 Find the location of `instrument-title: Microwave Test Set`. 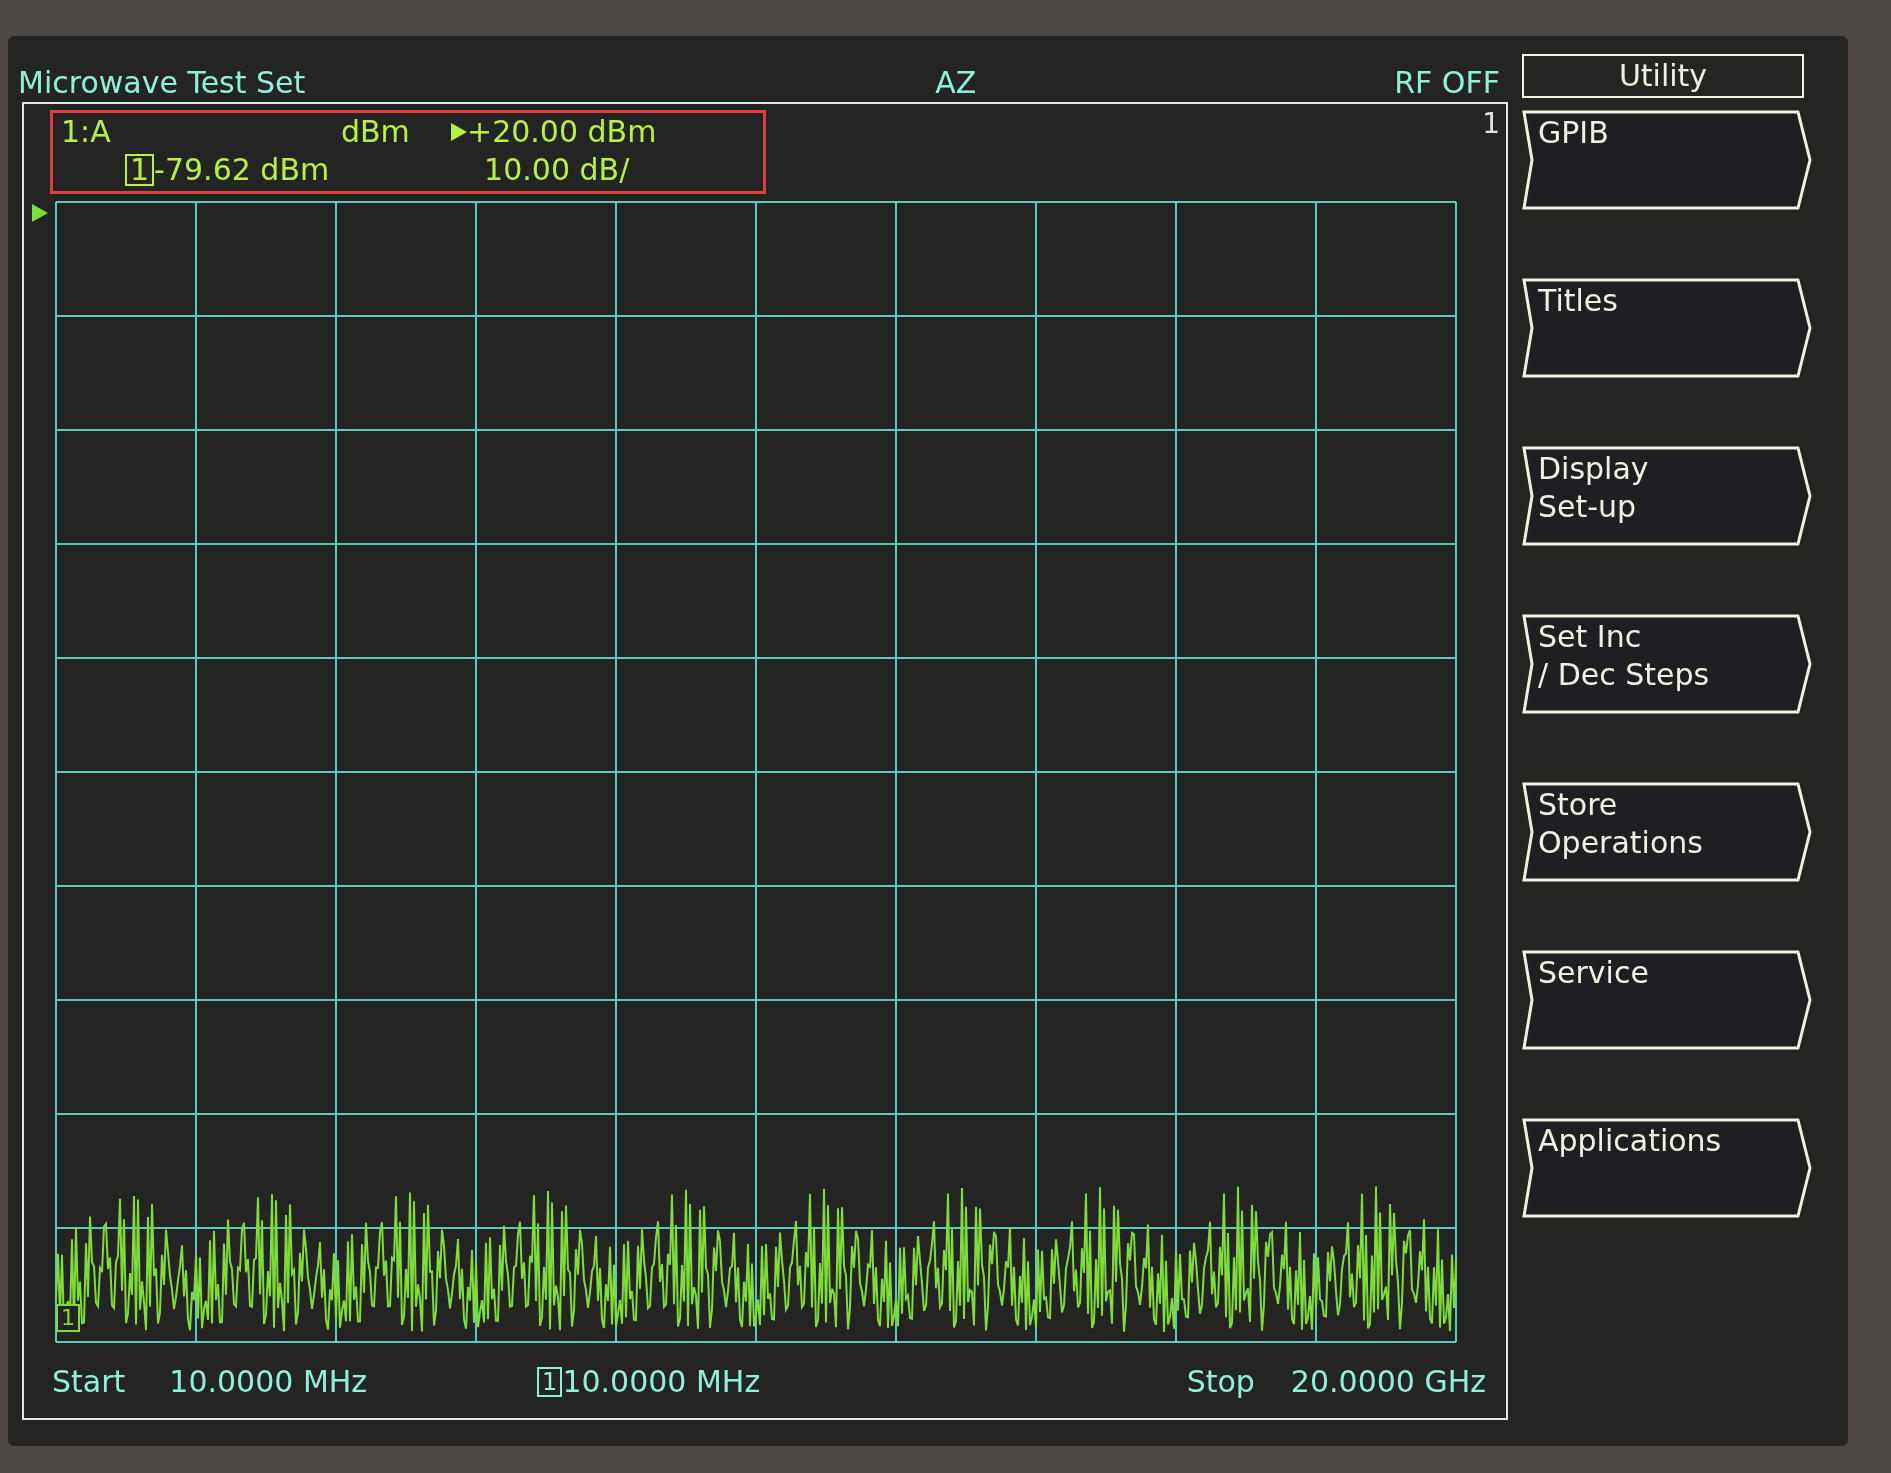

instrument-title: Microwave Test Set is located at coordinates (162, 83).